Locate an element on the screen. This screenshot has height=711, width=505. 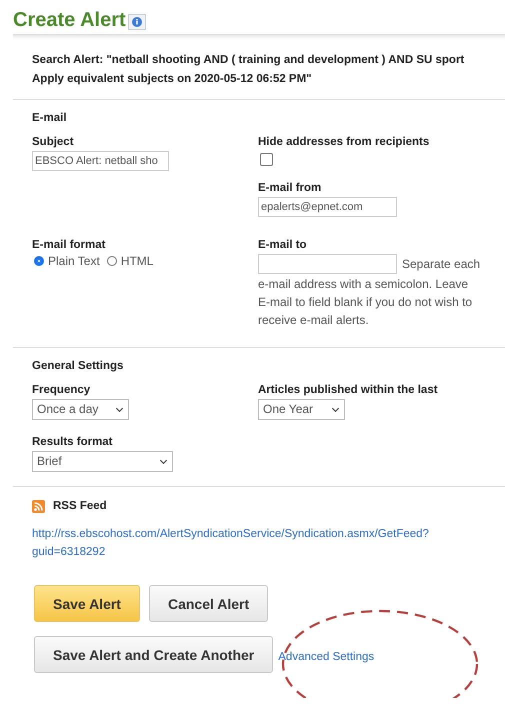
help-icon is located at coordinates (137, 22).